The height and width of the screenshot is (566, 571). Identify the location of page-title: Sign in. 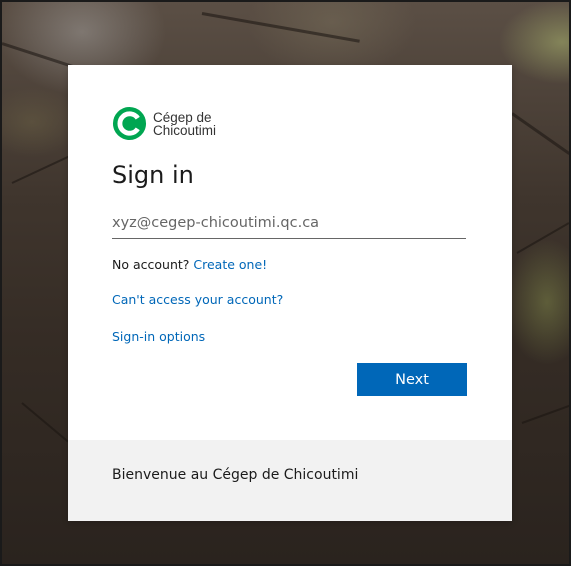
(153, 175).